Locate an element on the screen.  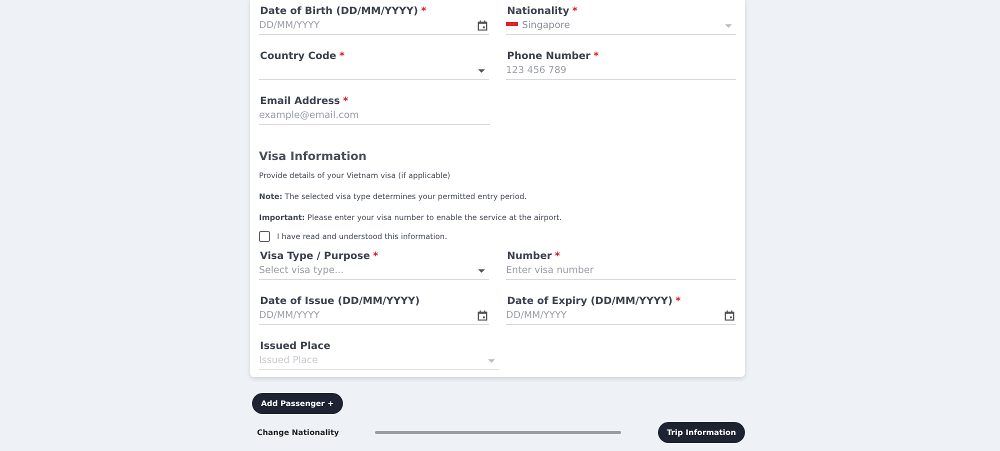
input-field: example@email.com is located at coordinates (374, 116).